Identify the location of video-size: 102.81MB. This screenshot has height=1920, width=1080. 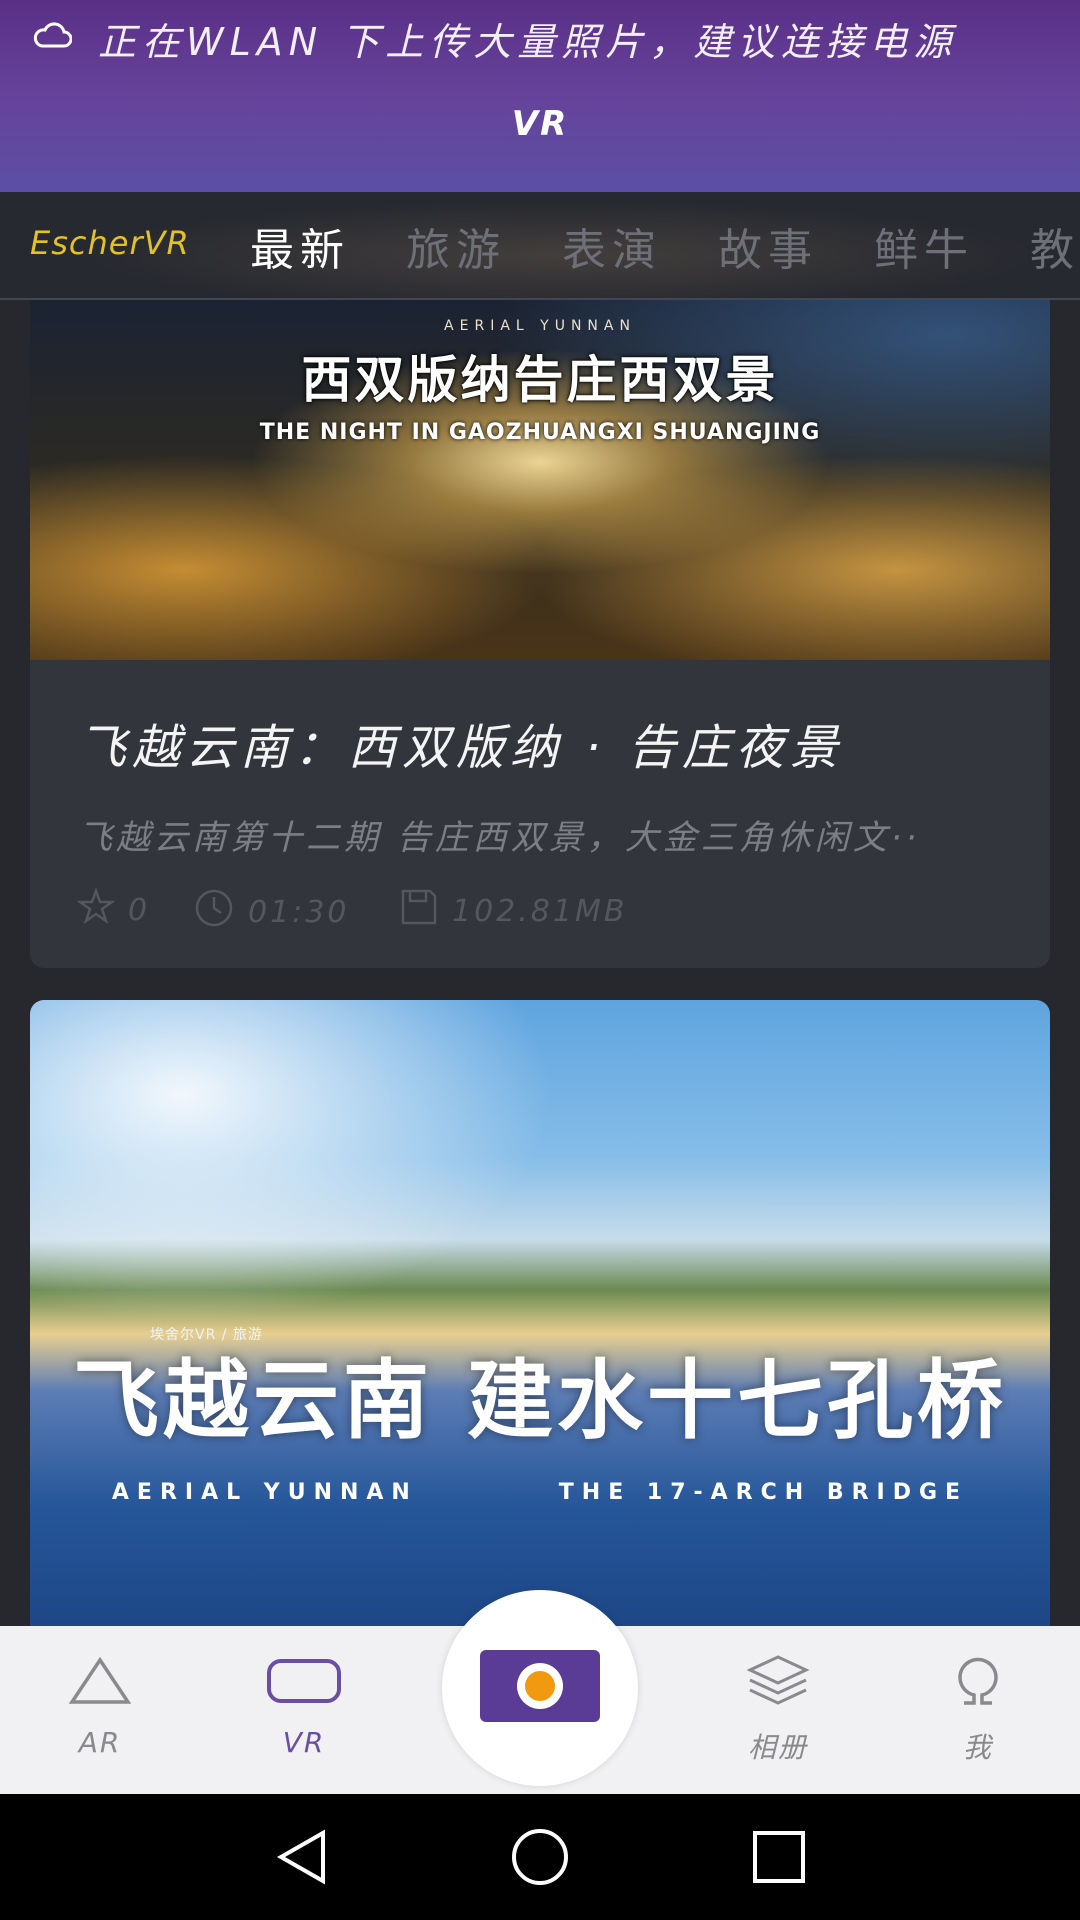
(513, 911).